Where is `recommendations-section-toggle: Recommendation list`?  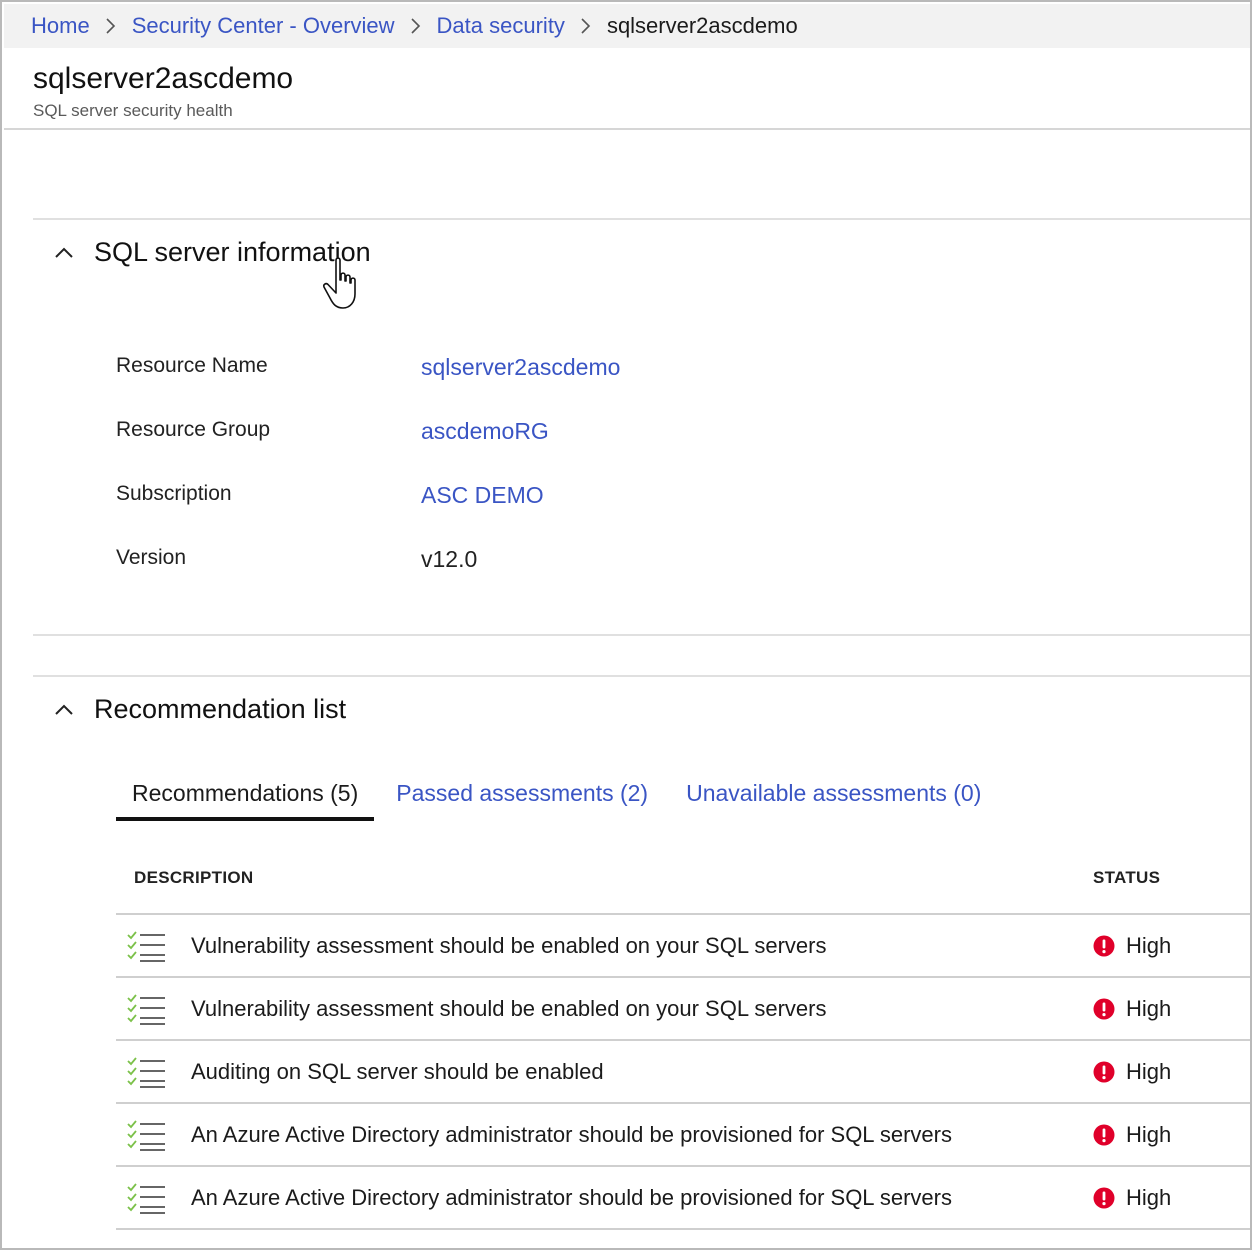 recommendations-section-toggle: Recommendation list is located at coordinates (199, 709).